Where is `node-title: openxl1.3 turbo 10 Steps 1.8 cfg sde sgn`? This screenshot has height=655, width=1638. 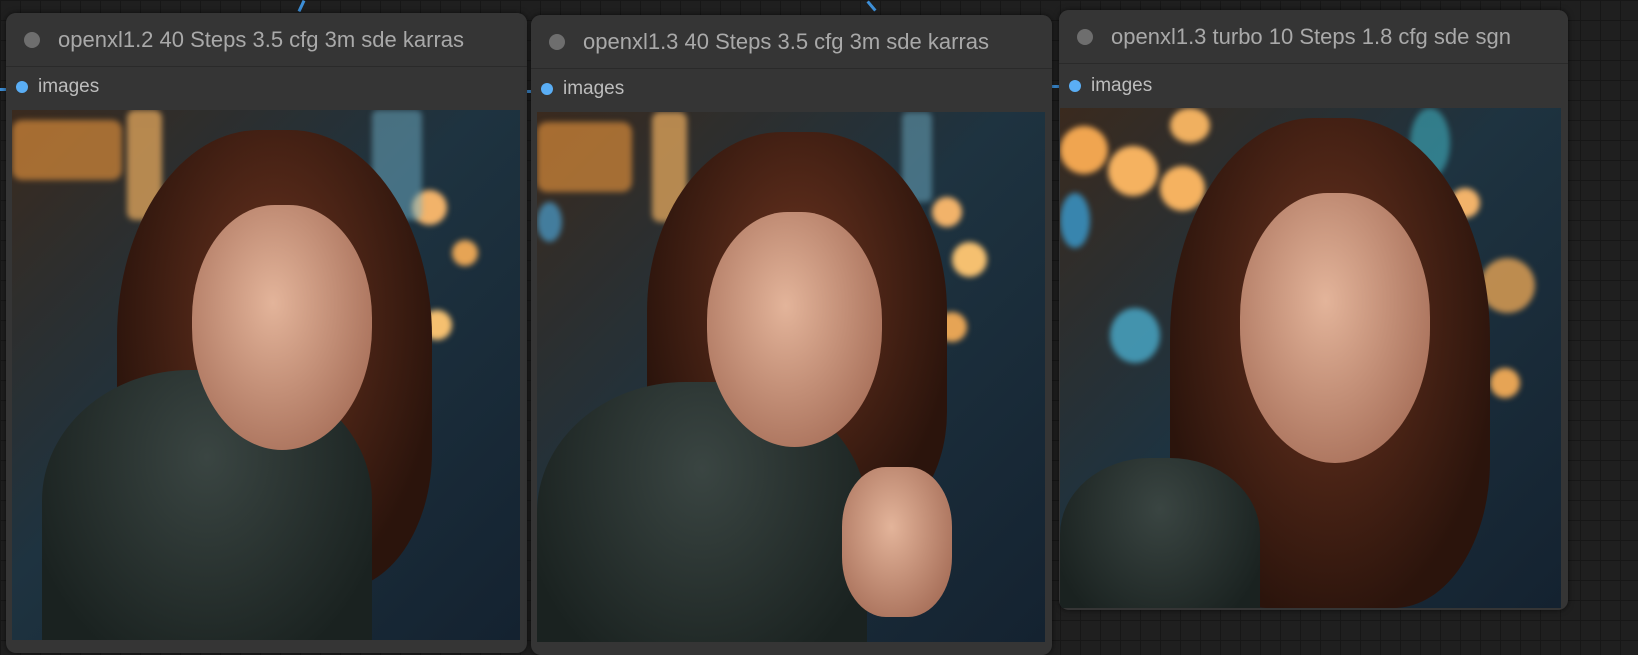
node-title: openxl1.3 turbo 10 Steps 1.8 cfg sde sgn is located at coordinates (1311, 36).